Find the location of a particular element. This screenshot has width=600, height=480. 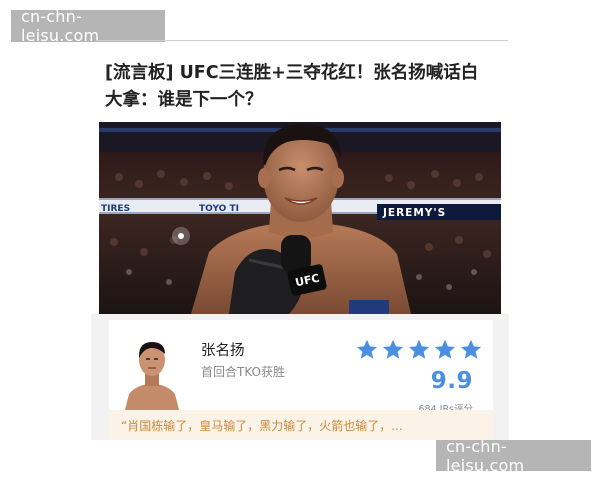

avatar-illustration is located at coordinates (152, 372).